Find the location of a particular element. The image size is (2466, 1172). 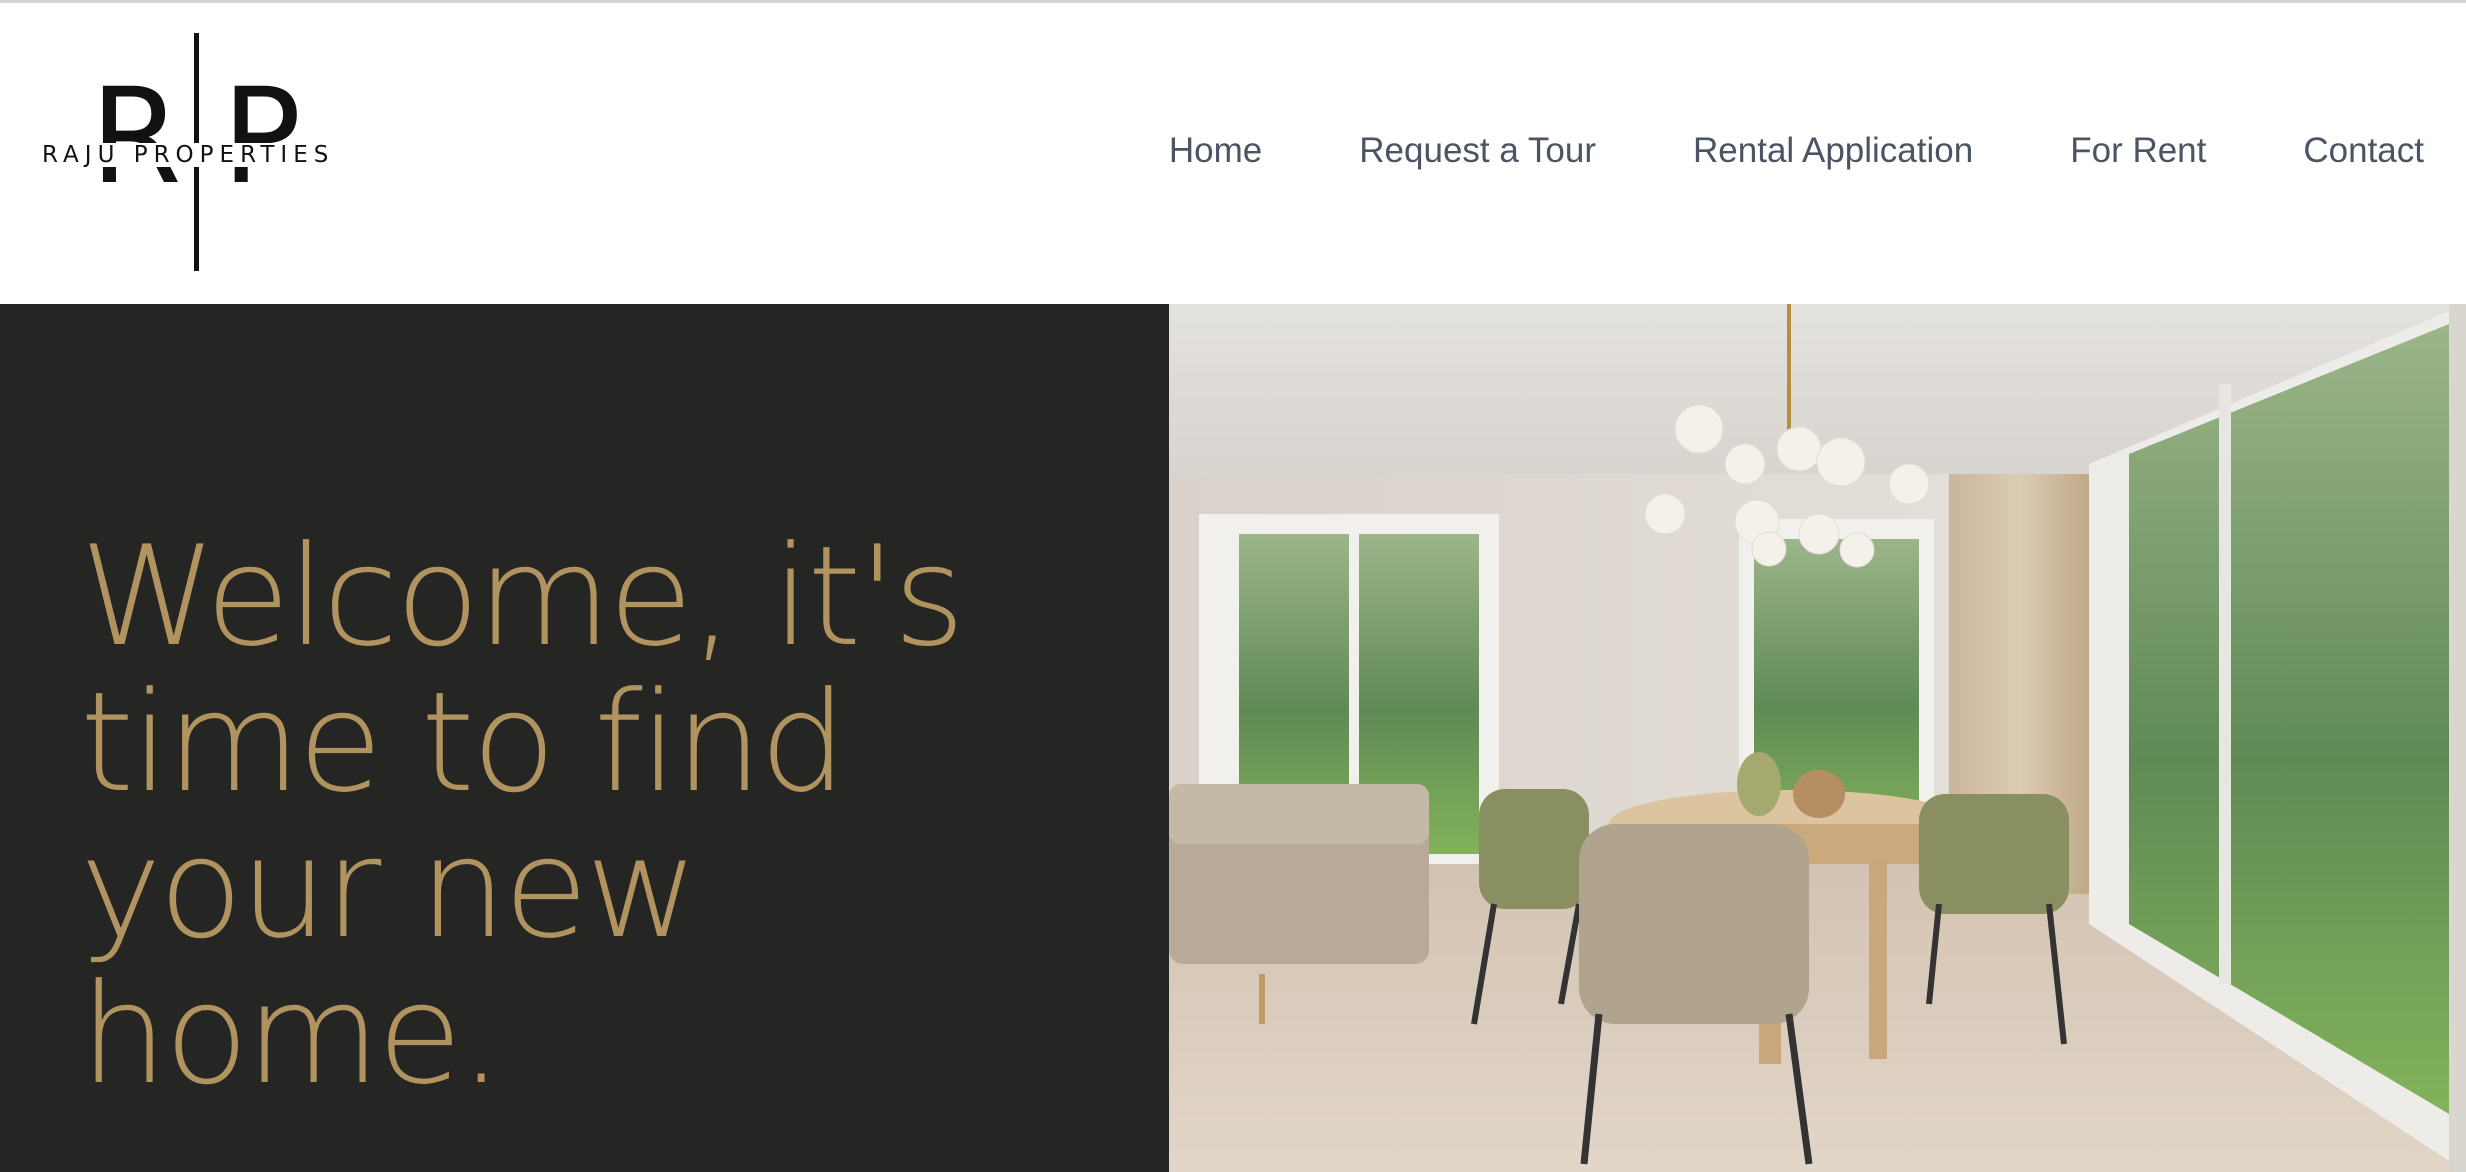

logo-wordmark: RAJU PROPERTIES is located at coordinates (188, 155).